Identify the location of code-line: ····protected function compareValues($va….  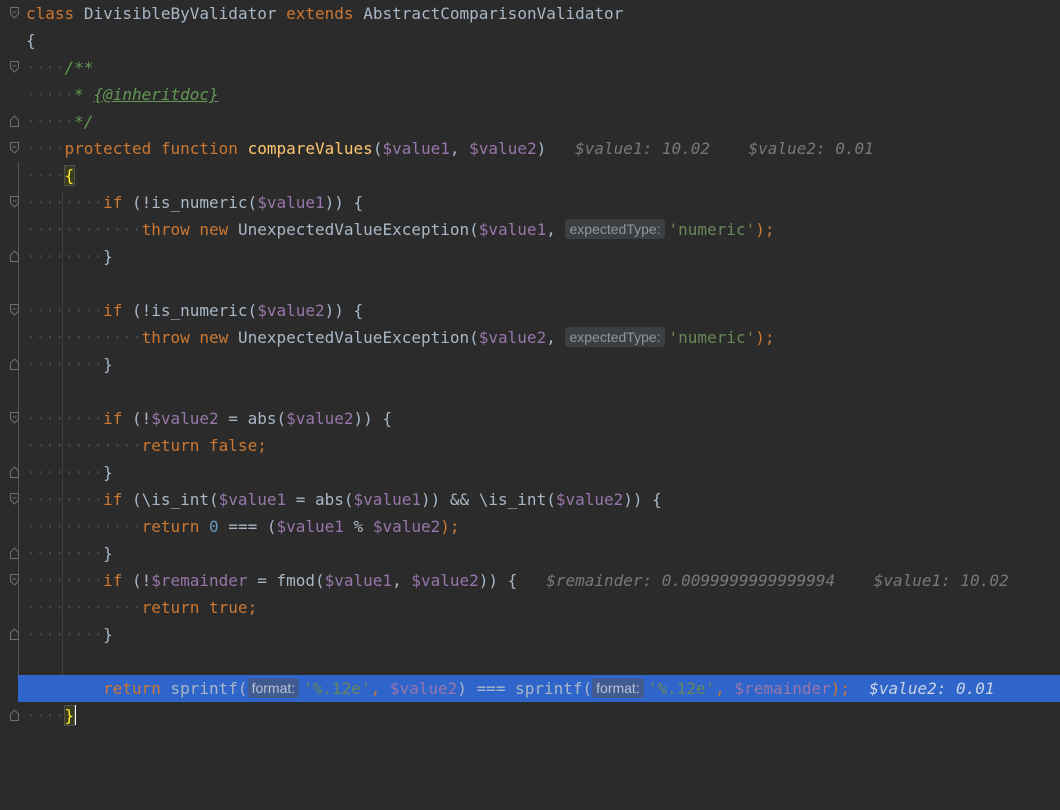
(530, 148).